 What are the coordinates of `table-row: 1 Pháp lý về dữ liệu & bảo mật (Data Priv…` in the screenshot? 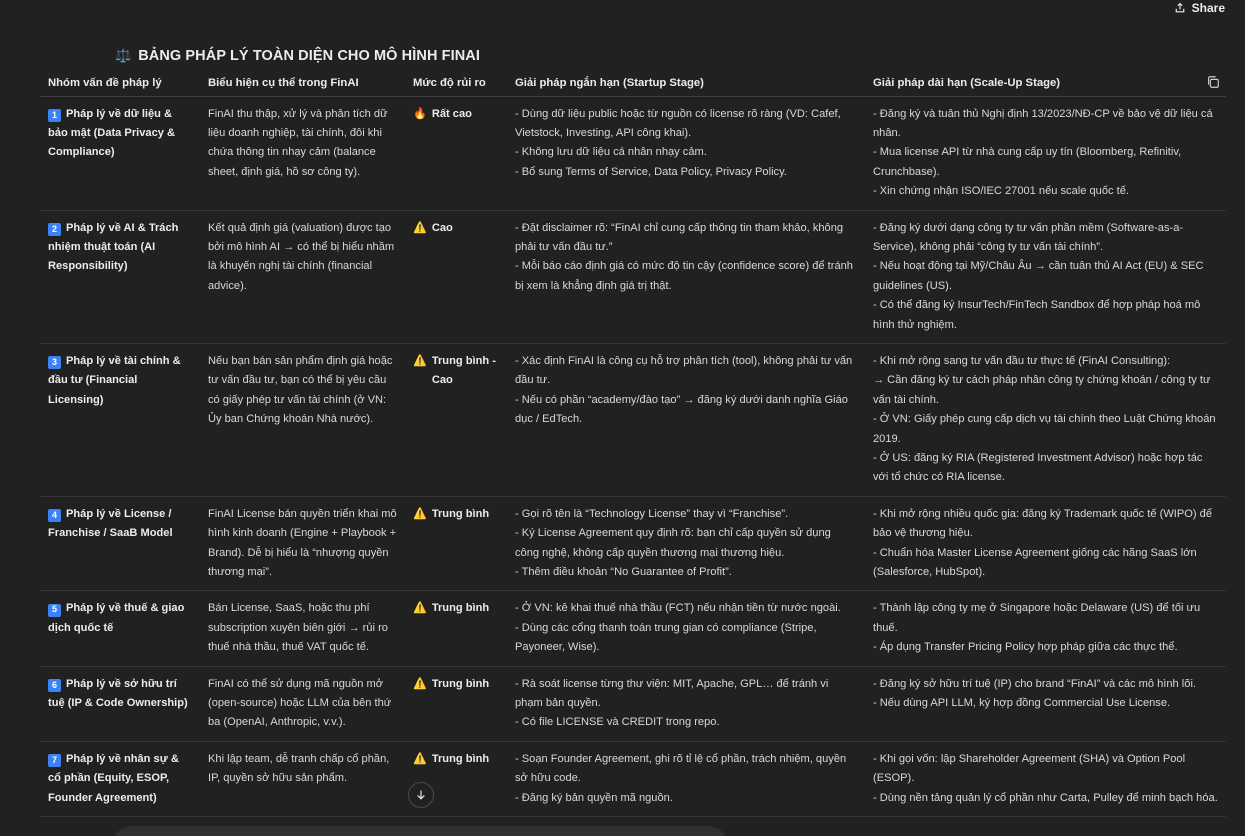 It's located at (633, 153).